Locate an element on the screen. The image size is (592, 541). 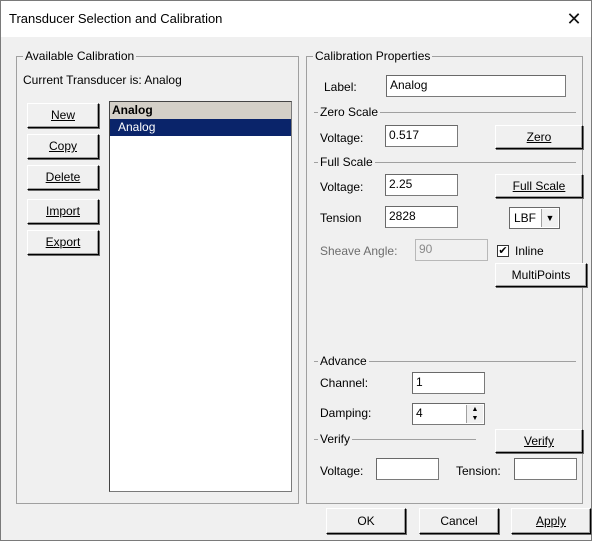
tension-caption: Tension is located at coordinates (341, 218).